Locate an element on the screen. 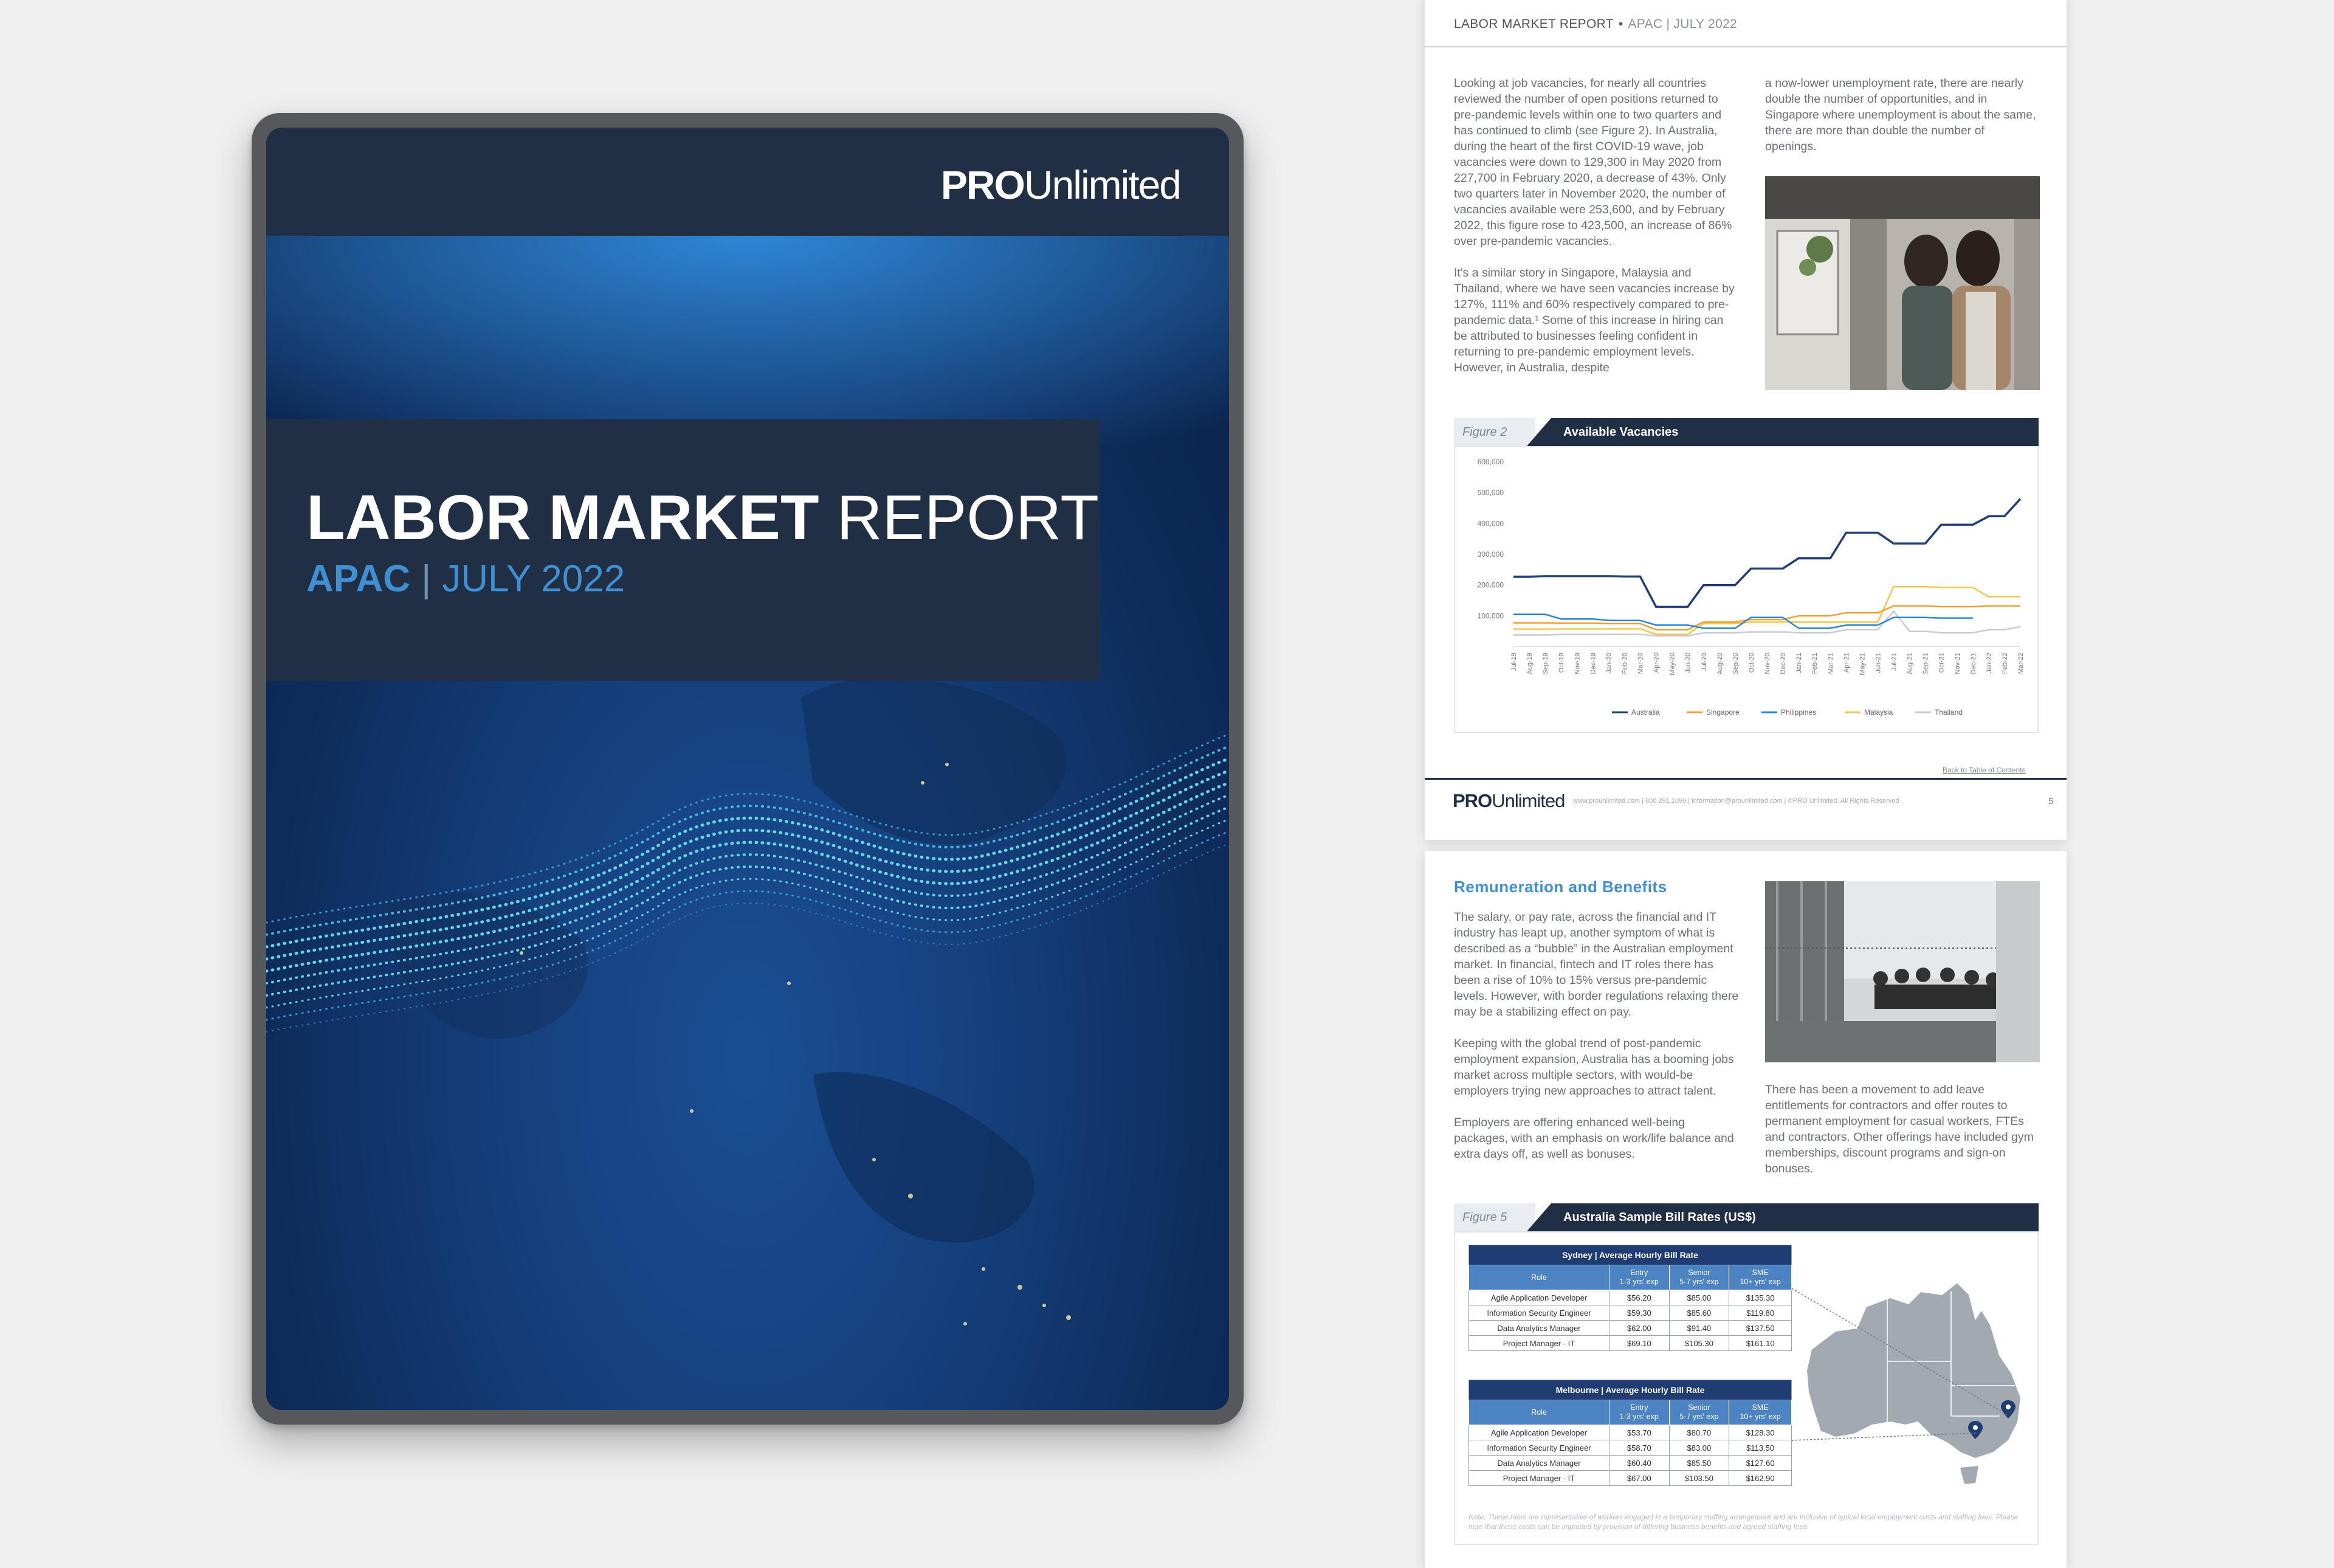 The height and width of the screenshot is (1568, 2334). running-header: LABOR MARKET REPORT • APAC | JULY 2022 is located at coordinates (1596, 24).